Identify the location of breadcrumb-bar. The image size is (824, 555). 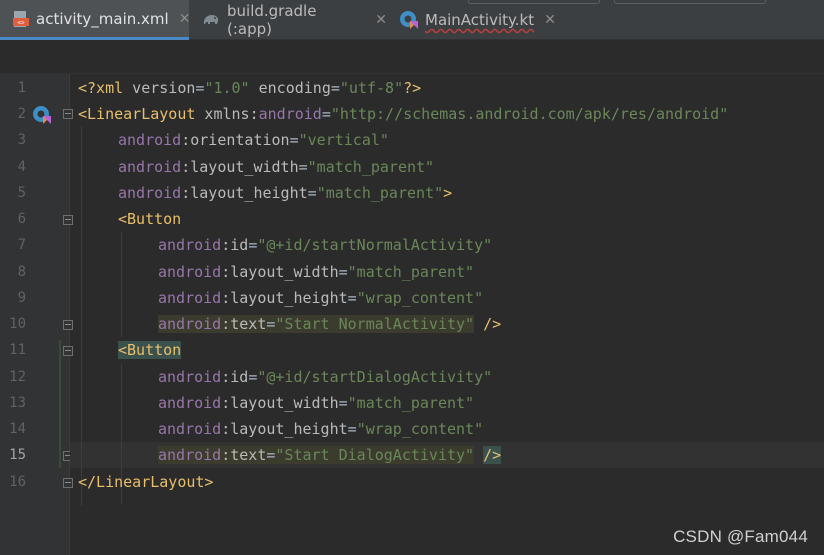
(412, 57).